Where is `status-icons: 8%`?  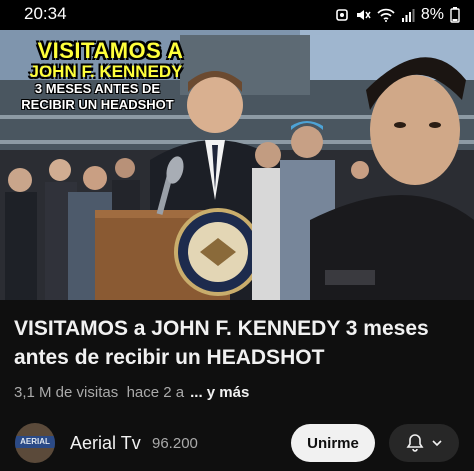
status-icons: 8% is located at coordinates (397, 15).